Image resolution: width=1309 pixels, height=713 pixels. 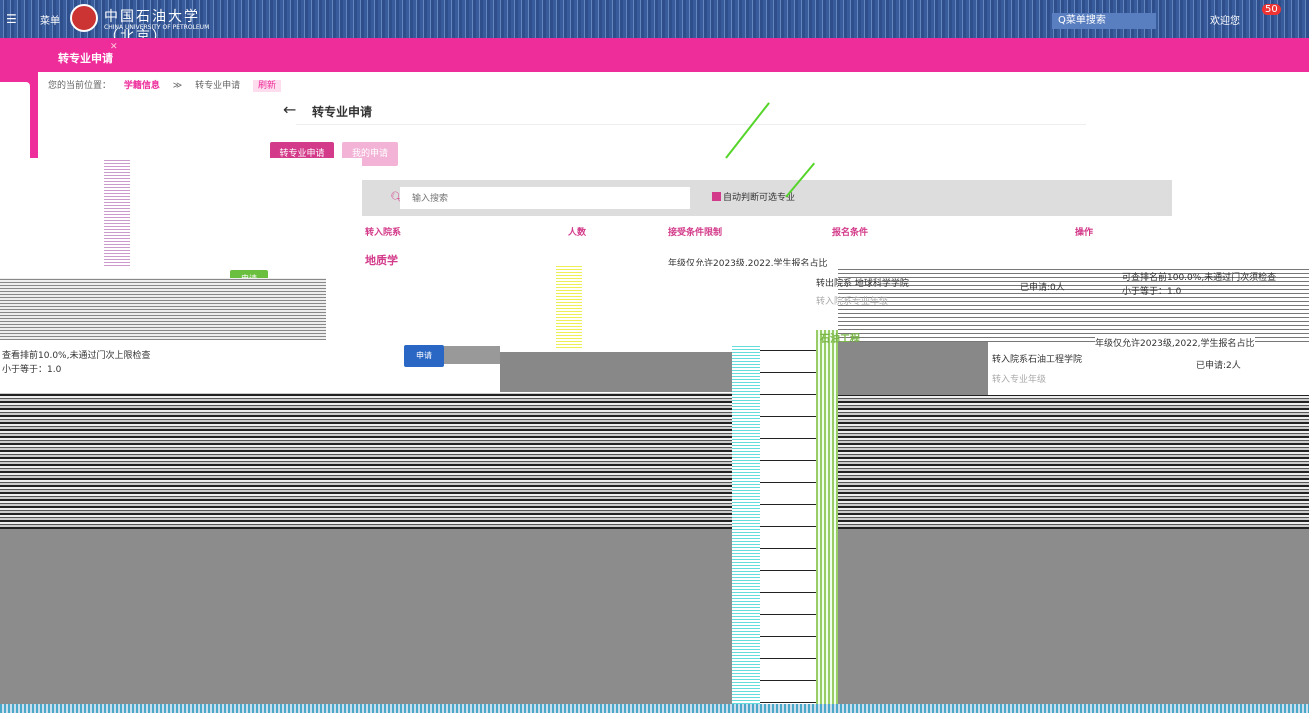 I want to click on render-artifact-grey, so click(x=472, y=355).